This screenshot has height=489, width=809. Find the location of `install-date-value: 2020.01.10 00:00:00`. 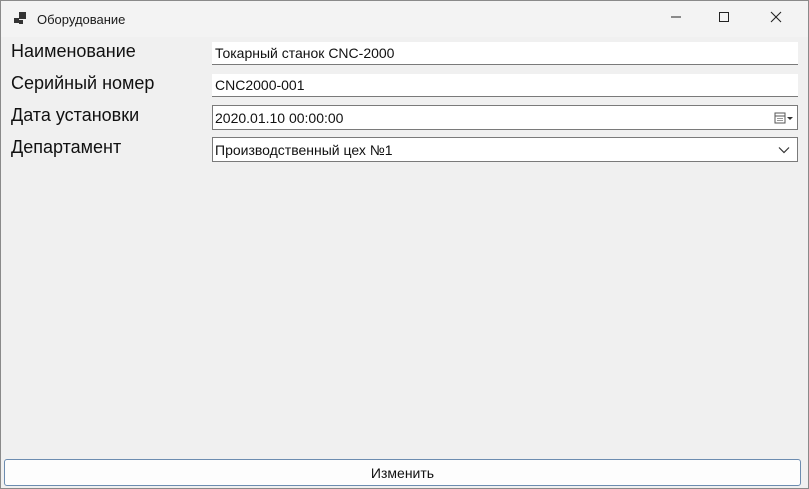

install-date-value: 2020.01.10 00:00:00 is located at coordinates (279, 117).